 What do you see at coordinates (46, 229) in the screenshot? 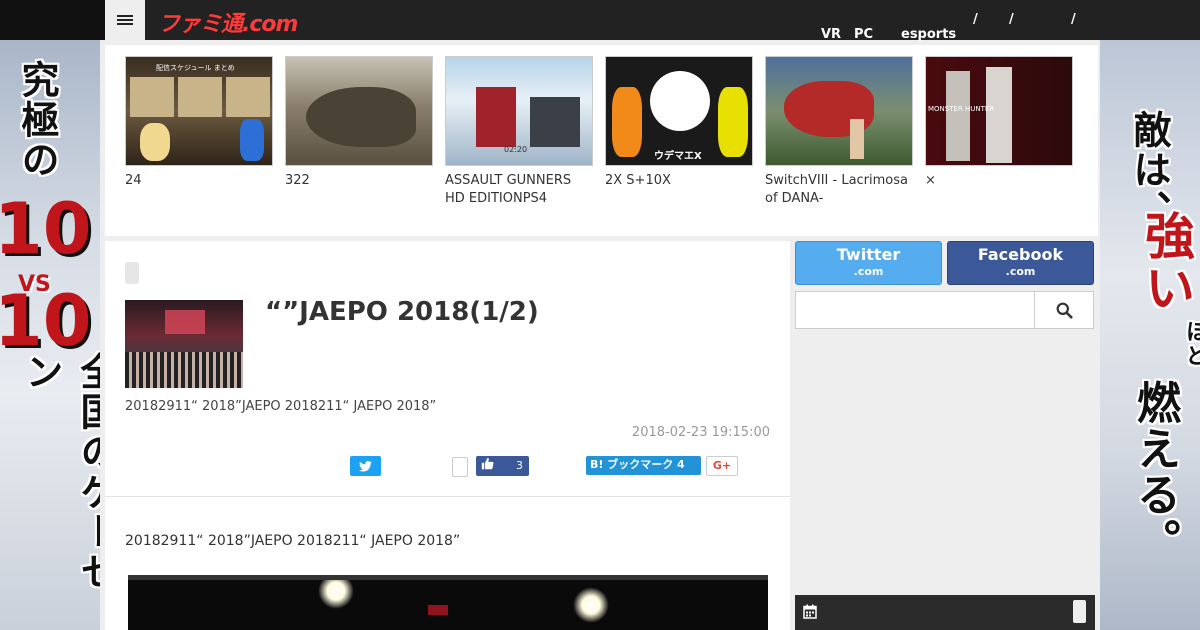
I see `ad-left-line2: 10` at bounding box center [46, 229].